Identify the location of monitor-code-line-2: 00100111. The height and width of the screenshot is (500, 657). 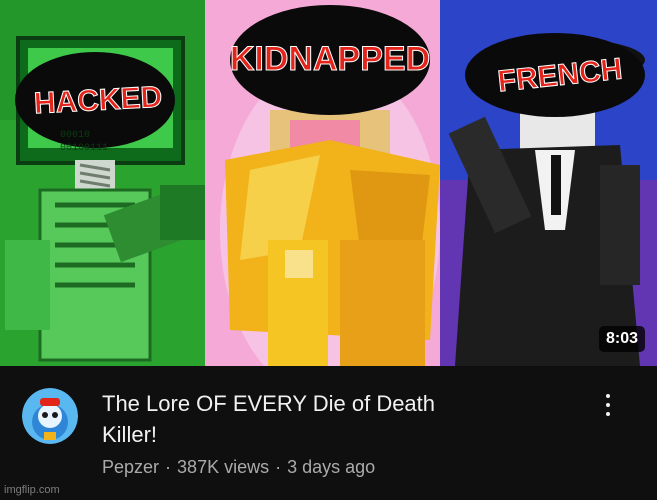
(84, 148).